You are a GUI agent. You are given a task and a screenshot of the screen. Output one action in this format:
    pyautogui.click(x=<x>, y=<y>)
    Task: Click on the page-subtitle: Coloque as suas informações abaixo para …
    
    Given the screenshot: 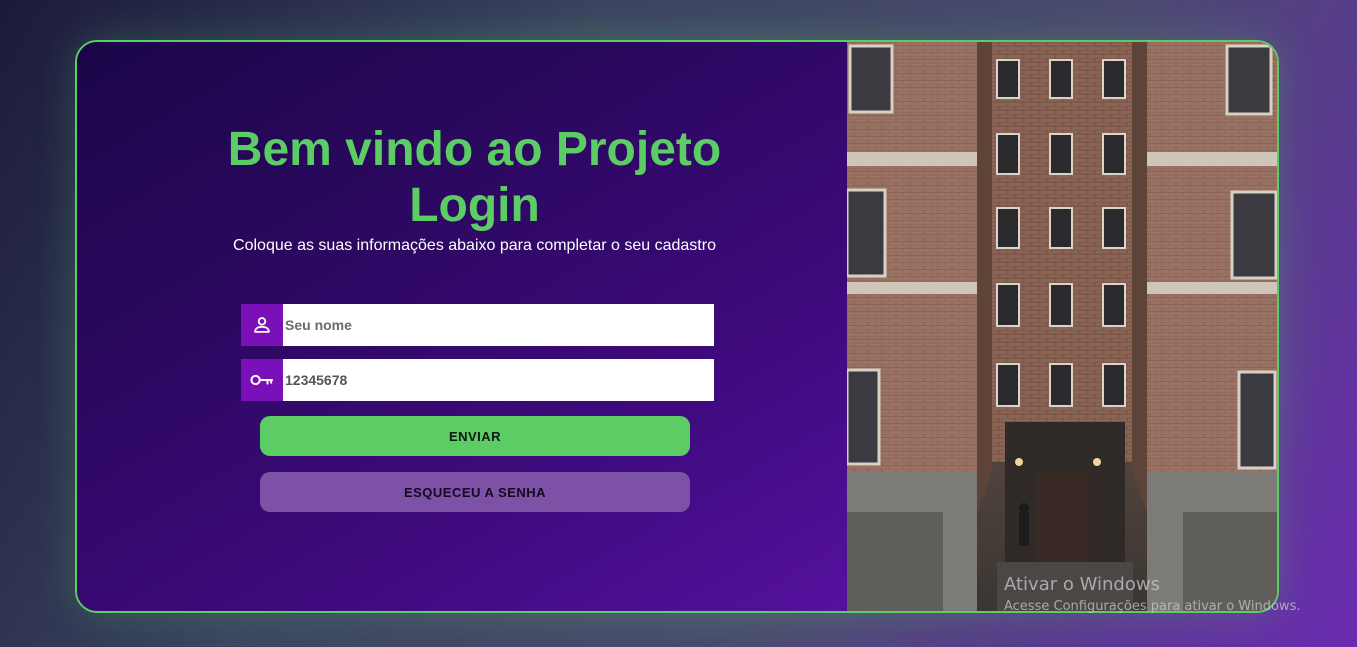 What is the action you would take?
    pyautogui.click(x=474, y=245)
    